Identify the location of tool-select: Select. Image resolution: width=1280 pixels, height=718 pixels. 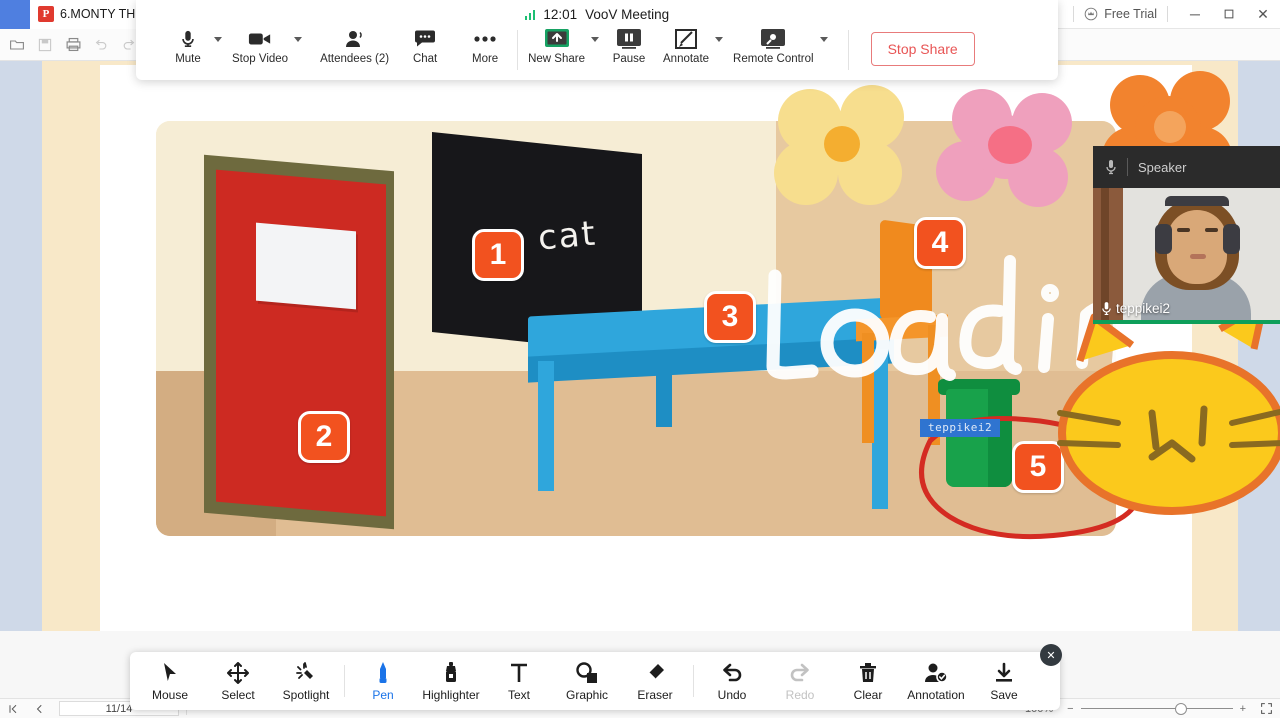
(238, 681).